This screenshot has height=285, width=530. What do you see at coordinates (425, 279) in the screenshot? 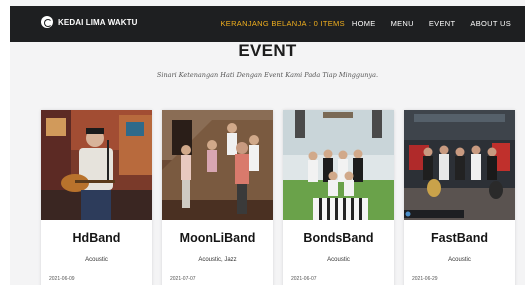
I see `event-date: 2021-06-29` at bounding box center [425, 279].